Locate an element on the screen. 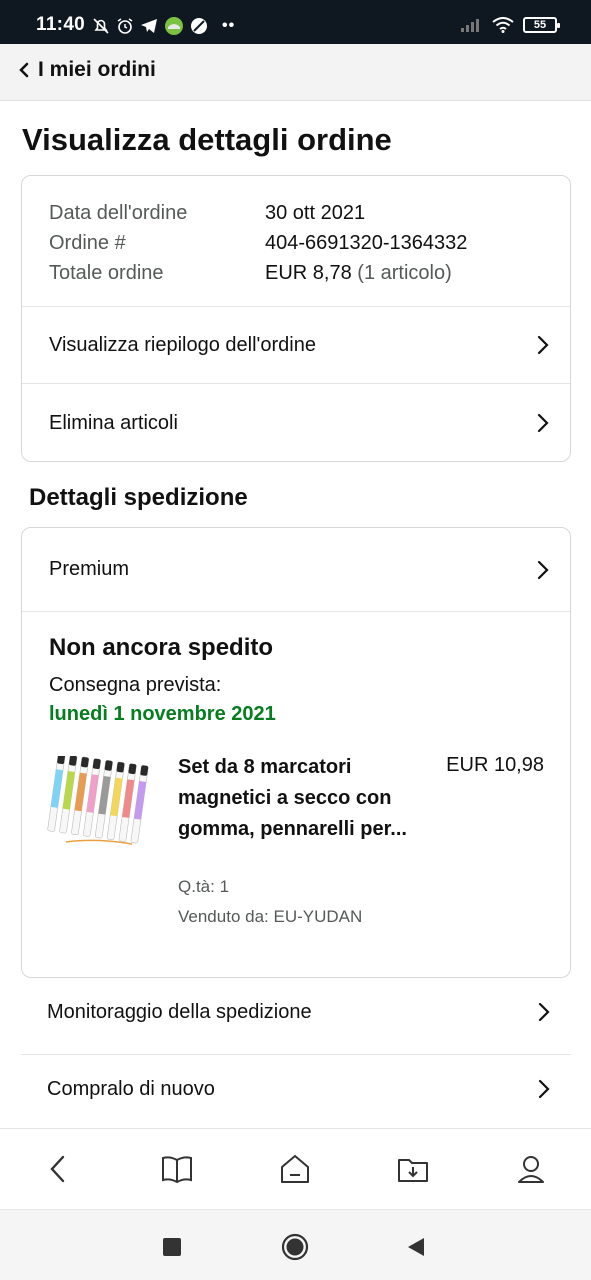  book-icon is located at coordinates (177, 1170).